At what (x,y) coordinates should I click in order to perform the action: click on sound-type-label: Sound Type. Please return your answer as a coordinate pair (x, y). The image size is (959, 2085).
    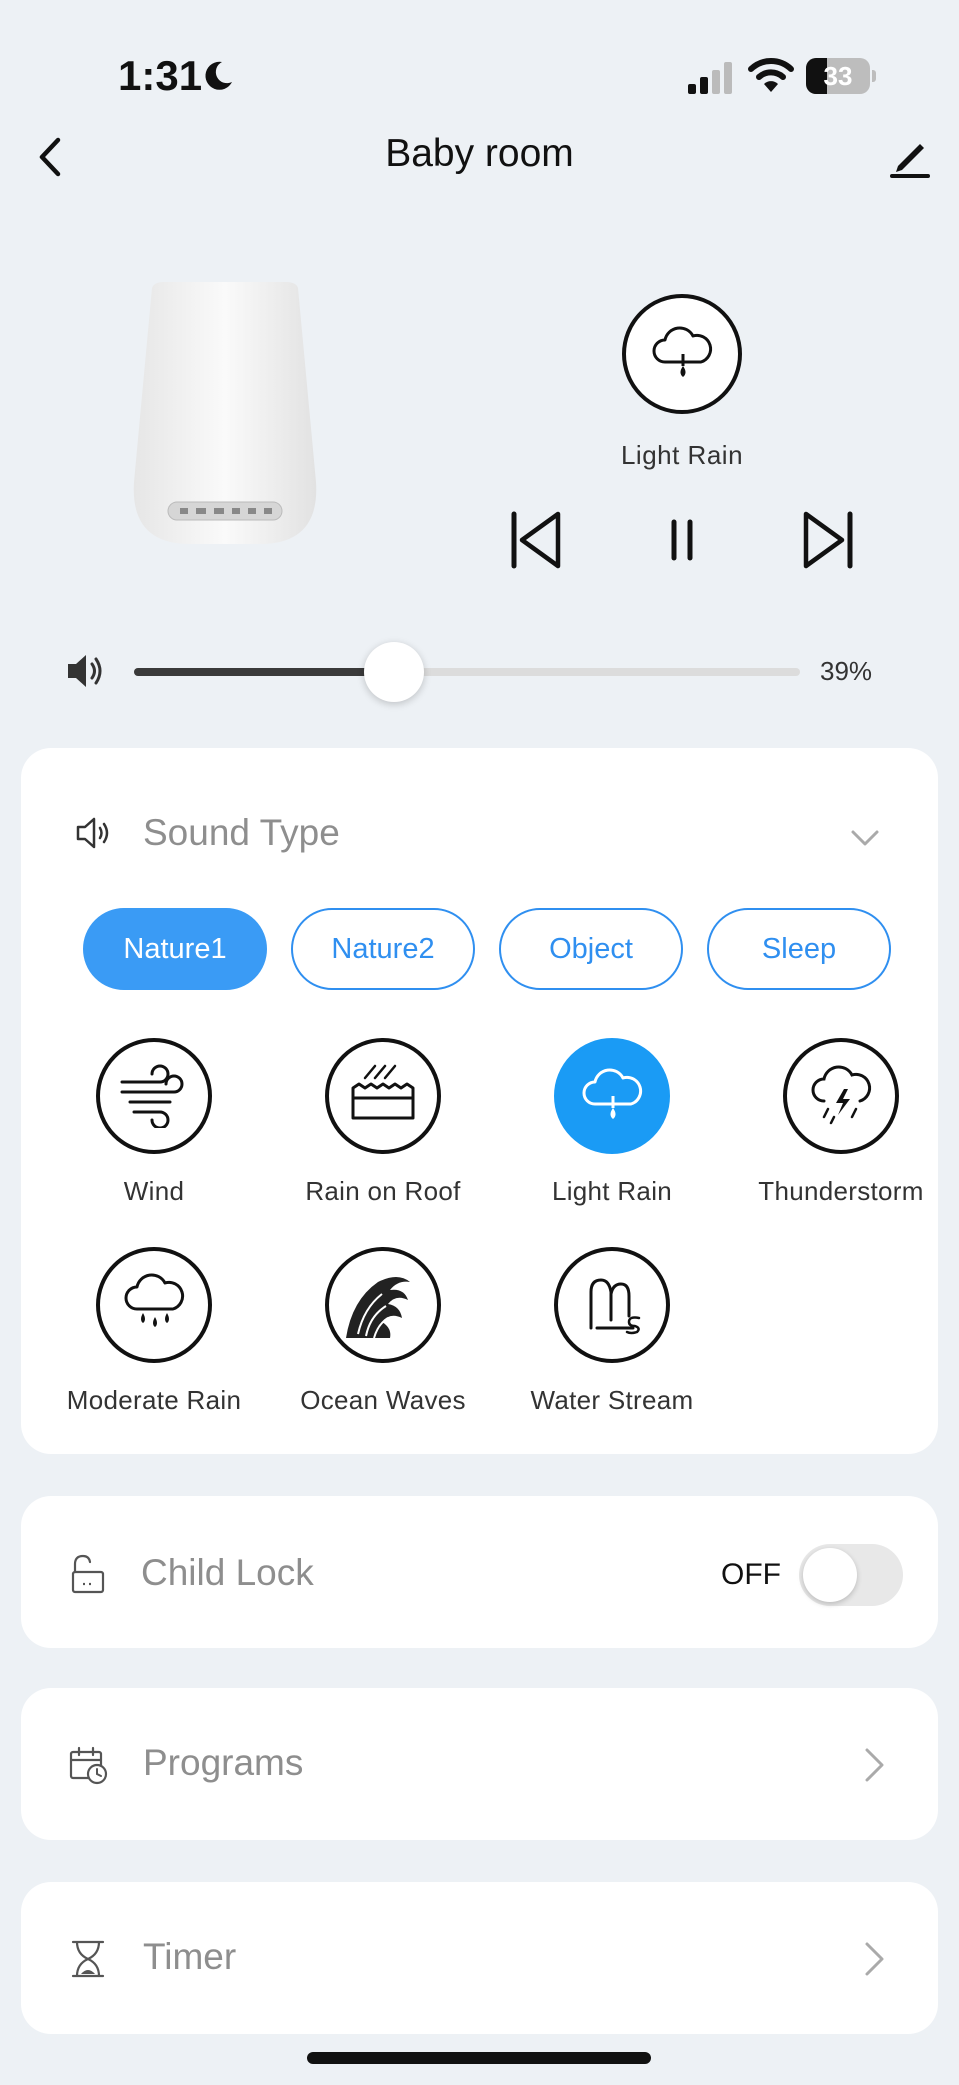
    Looking at the image, I should click on (241, 832).